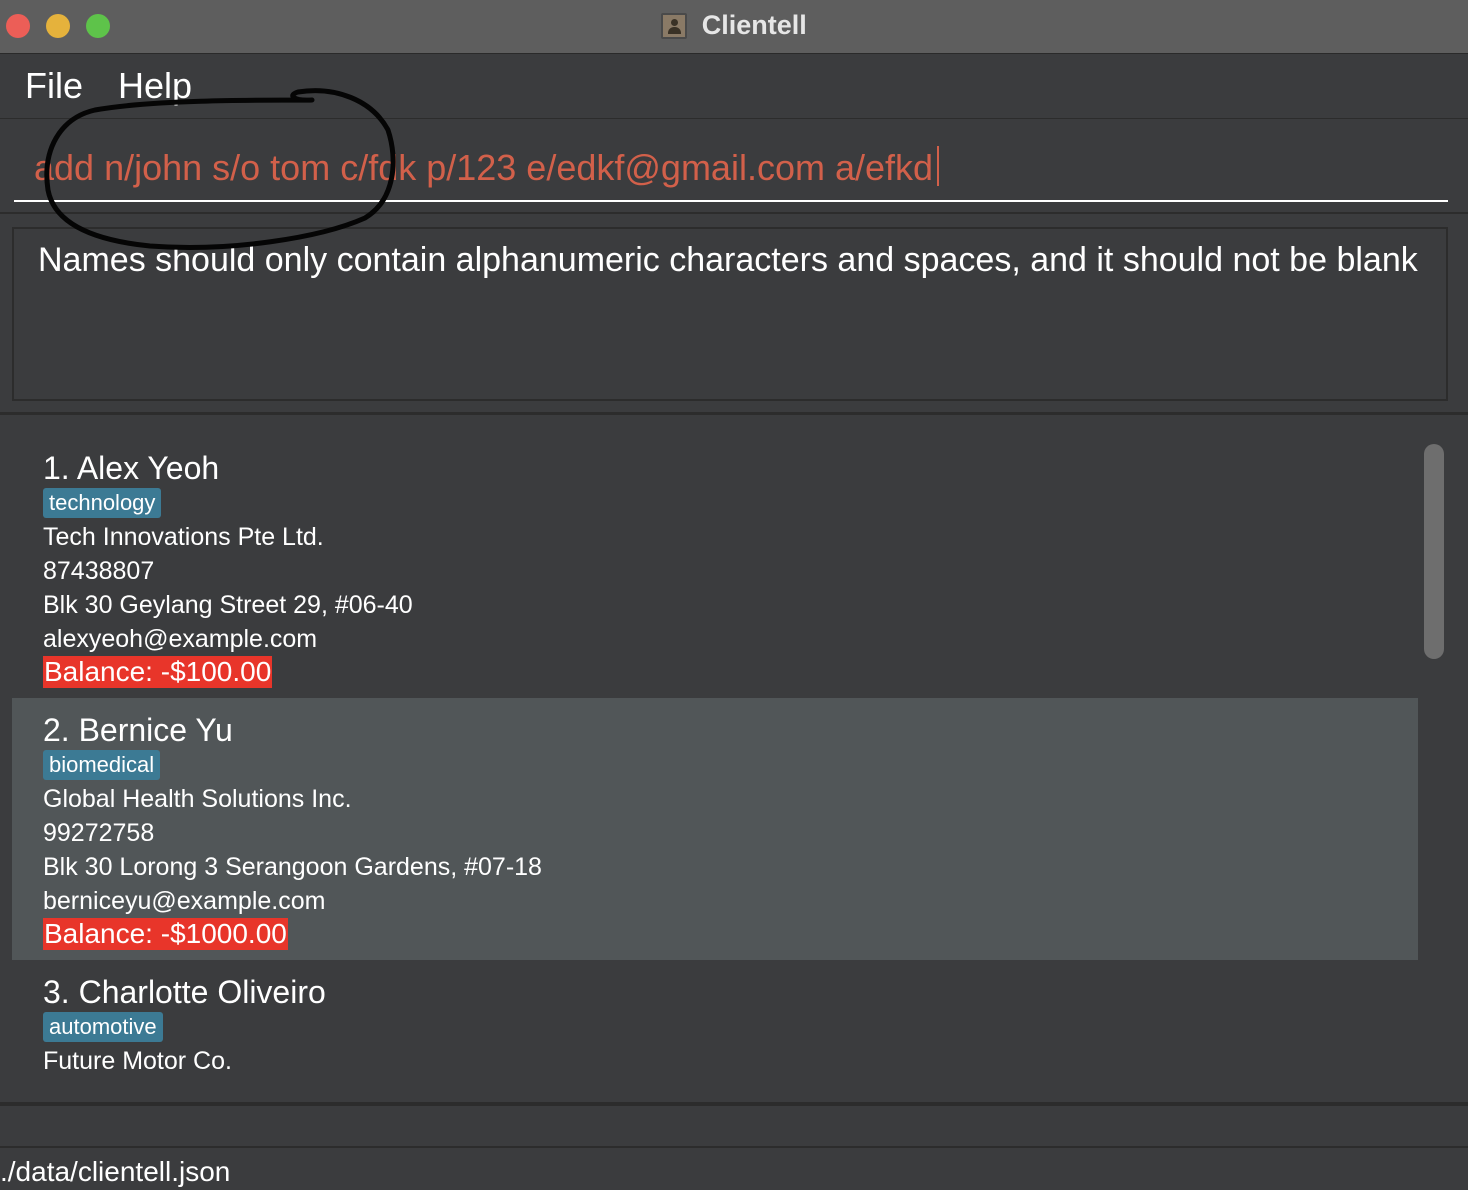 This screenshot has width=1468, height=1190. Describe the element at coordinates (184, 901) in the screenshot. I see `person-email: berniceyu@example.com` at that location.